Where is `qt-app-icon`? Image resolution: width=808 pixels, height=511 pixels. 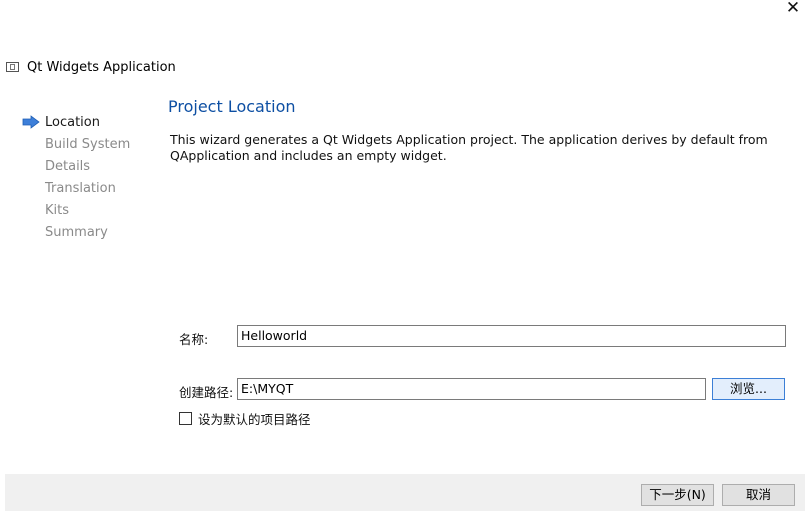
qt-app-icon is located at coordinates (12, 67).